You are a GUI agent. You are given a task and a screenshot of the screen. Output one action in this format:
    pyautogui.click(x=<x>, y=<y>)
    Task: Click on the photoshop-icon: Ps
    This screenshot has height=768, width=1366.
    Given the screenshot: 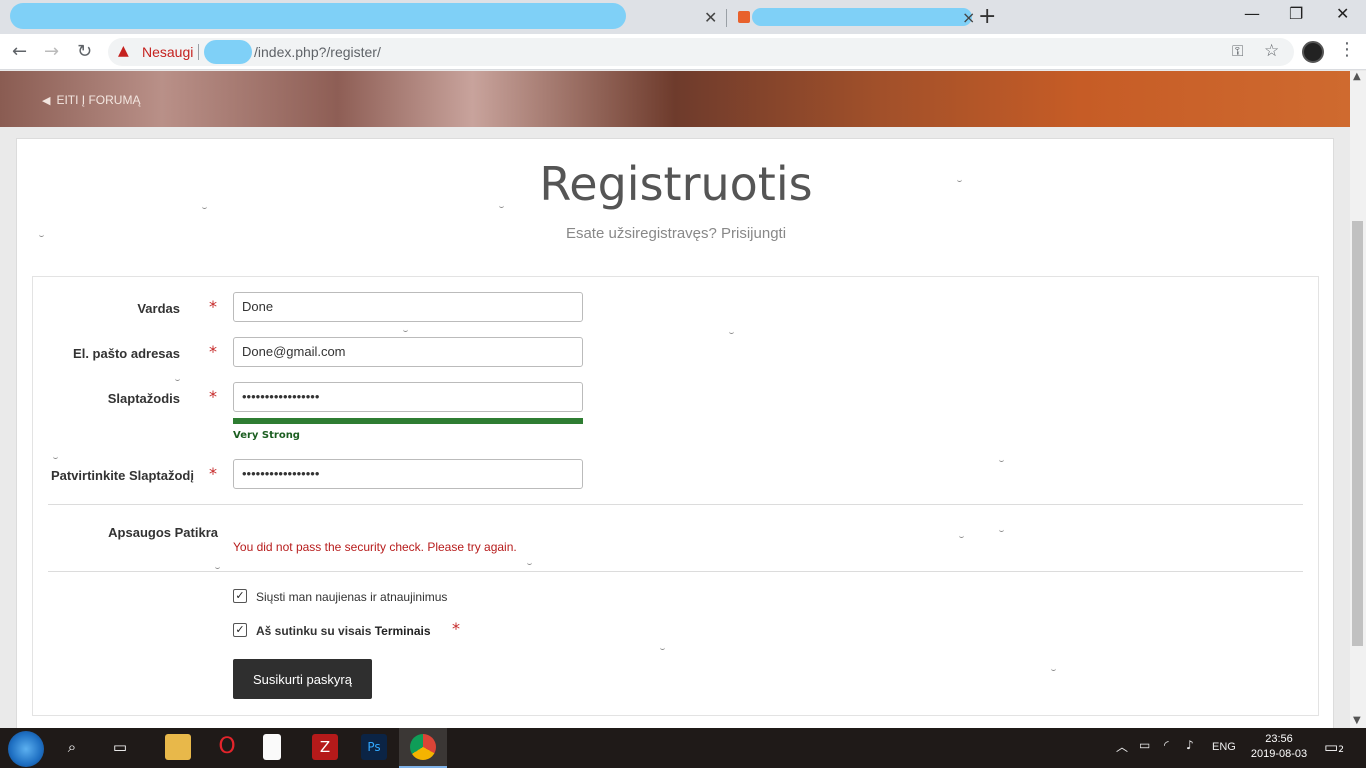 What is the action you would take?
    pyautogui.click(x=374, y=747)
    